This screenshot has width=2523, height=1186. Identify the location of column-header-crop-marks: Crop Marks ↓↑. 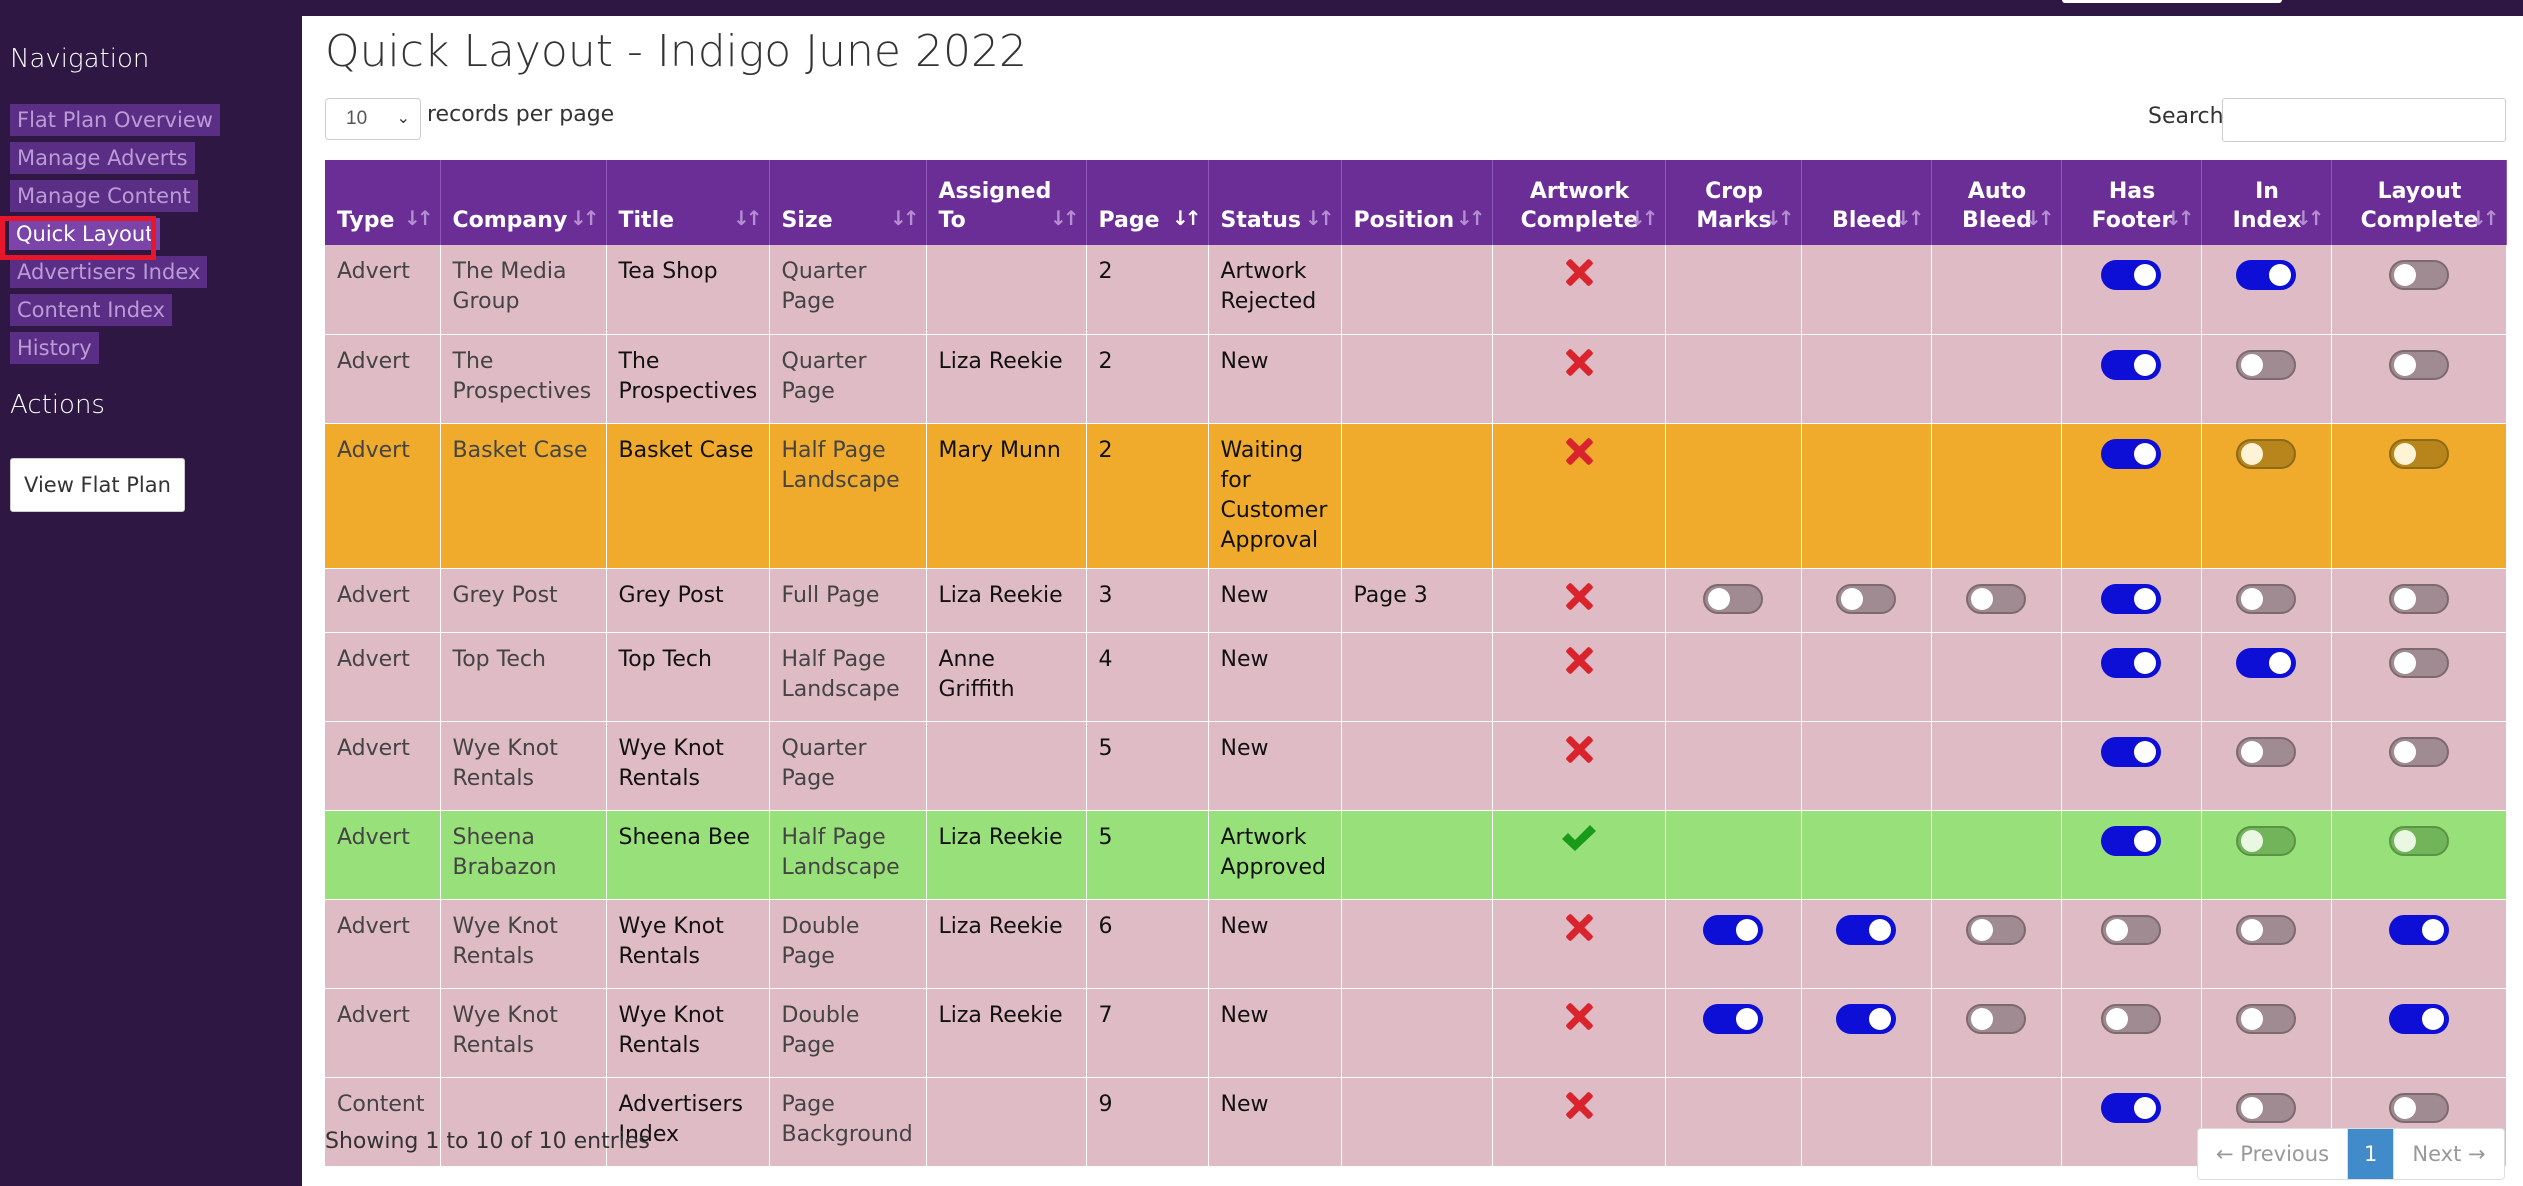
(1733, 202).